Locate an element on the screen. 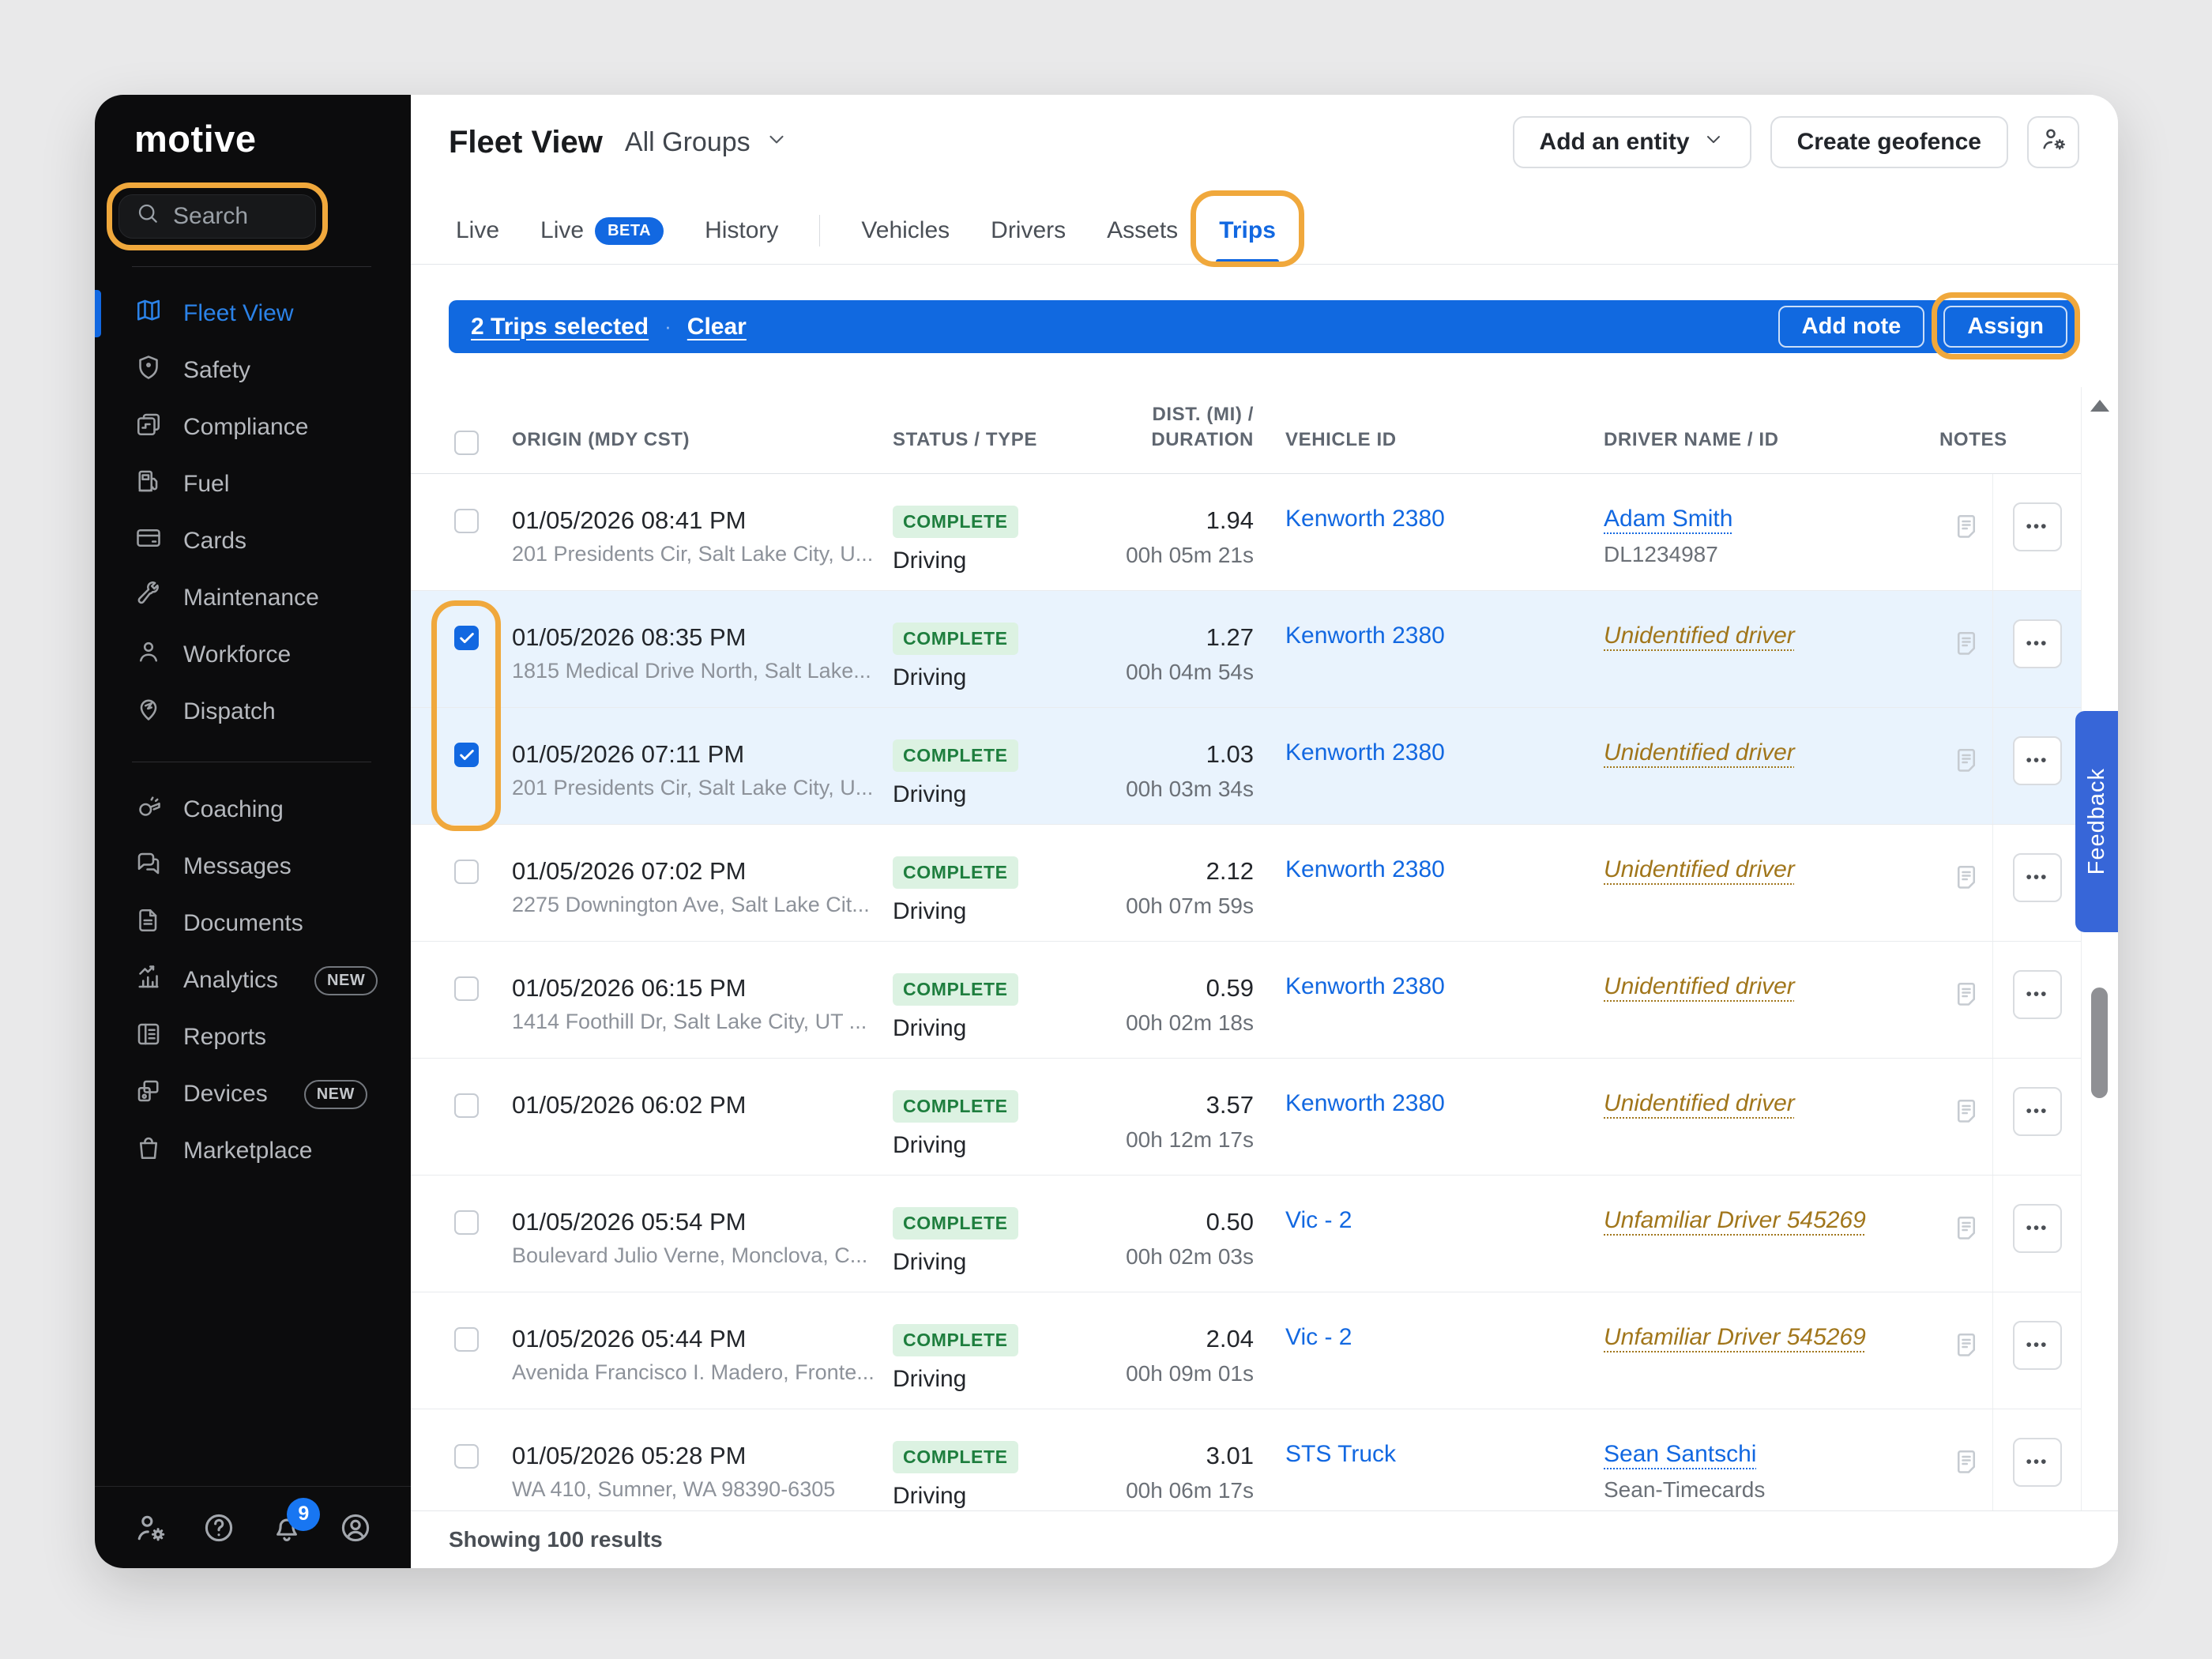 This screenshot has width=2212, height=1659. tab-vehicles: Vehicles is located at coordinates (906, 231).